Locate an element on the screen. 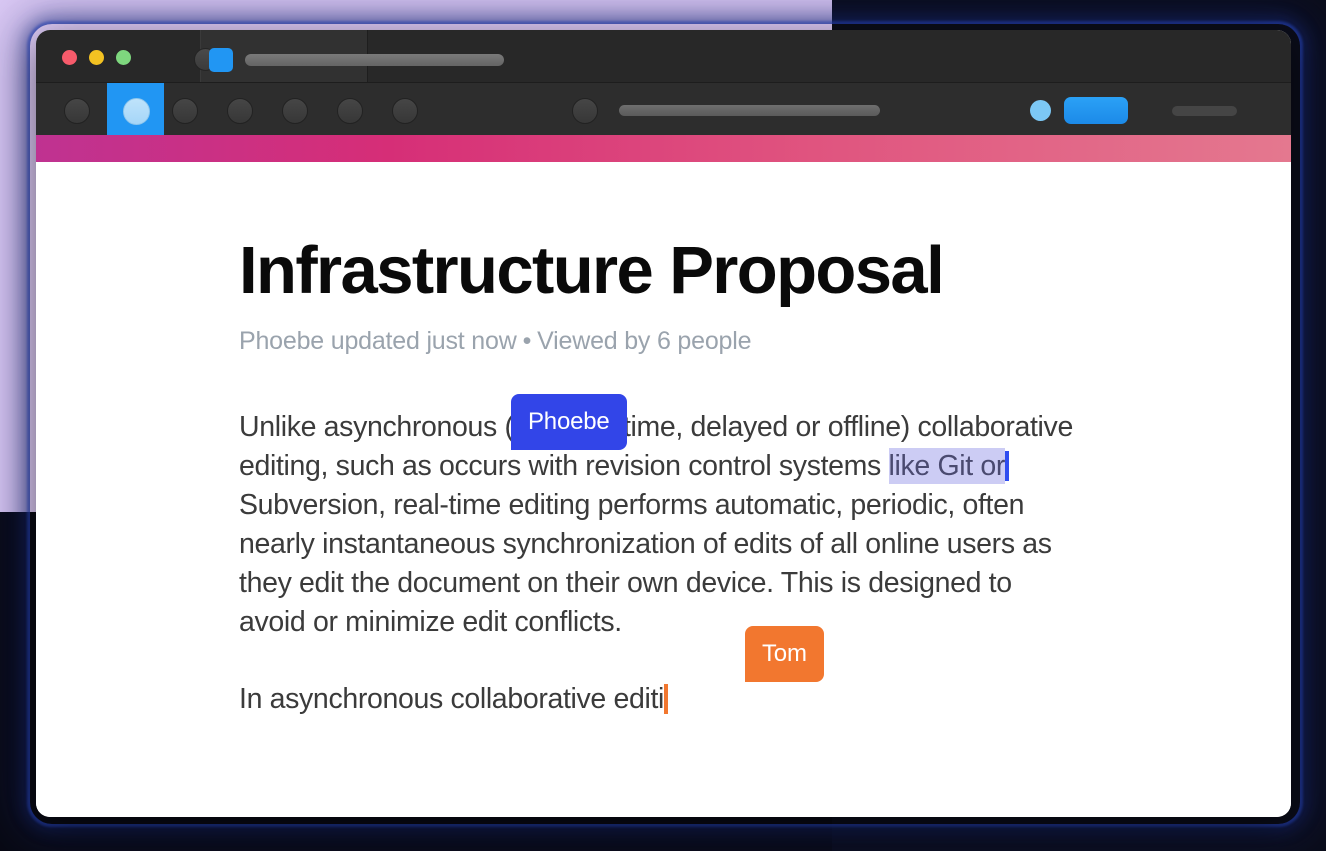  caret-phoebe is located at coordinates (1007, 466).